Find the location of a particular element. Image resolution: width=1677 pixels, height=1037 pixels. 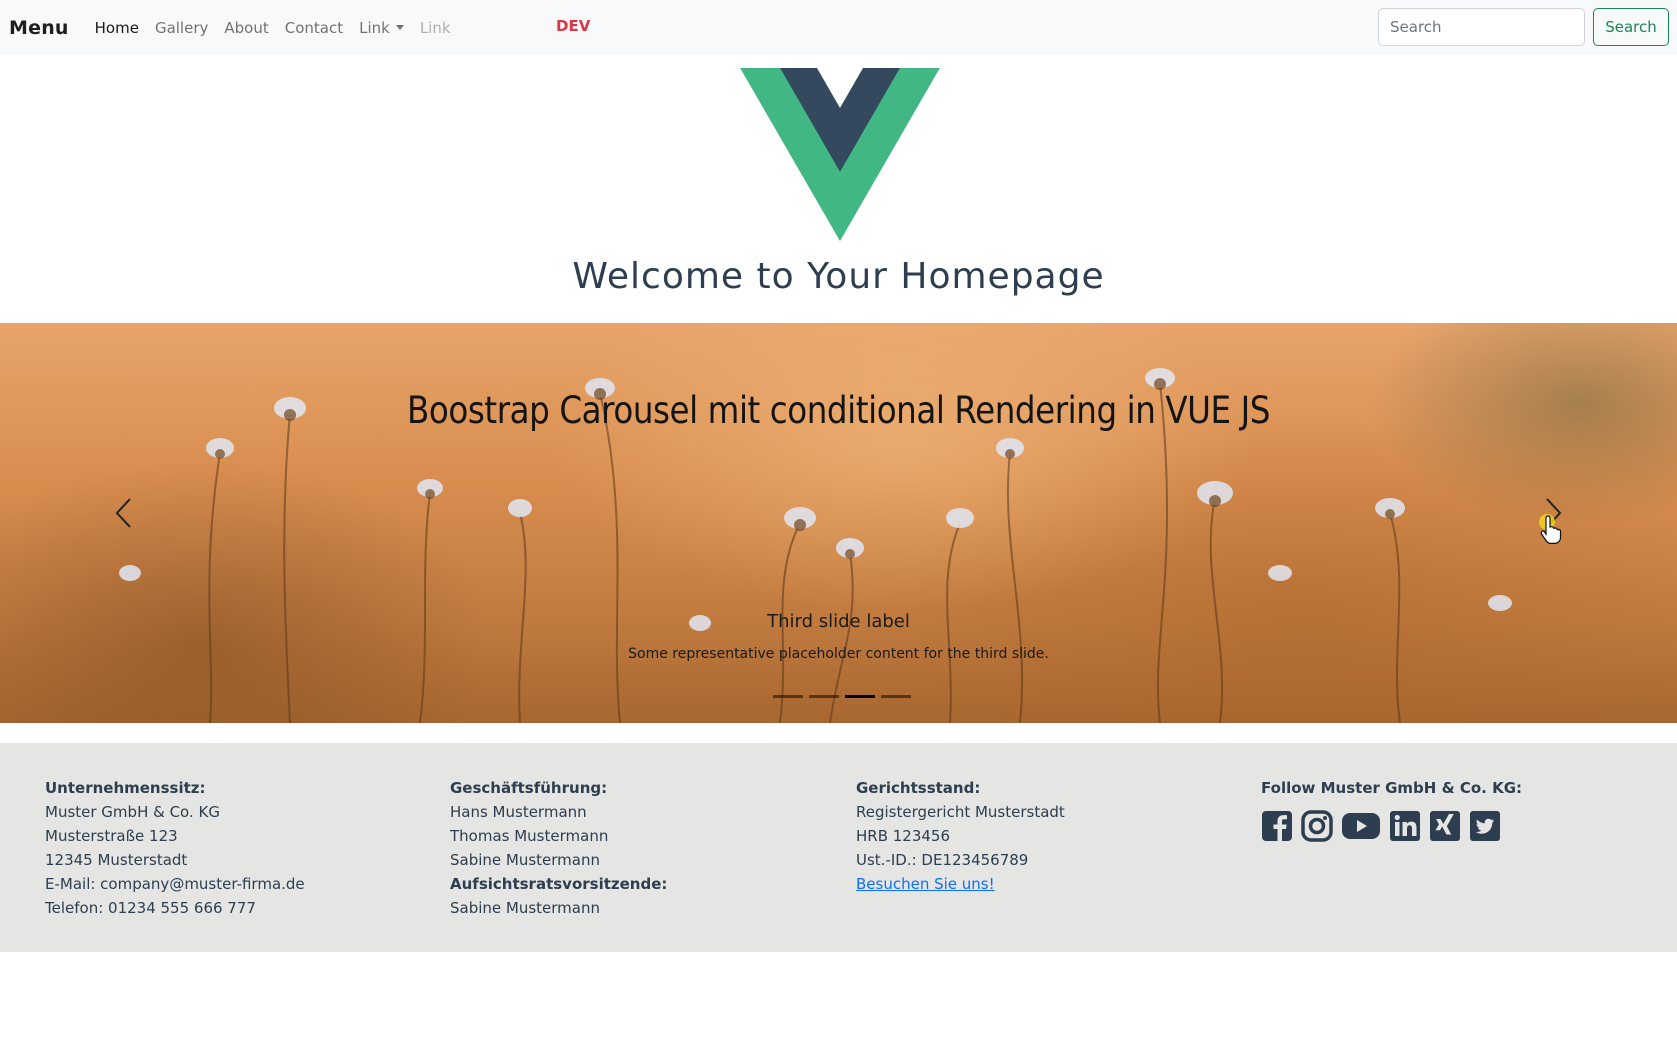

env-badge: DEV is located at coordinates (573, 26).